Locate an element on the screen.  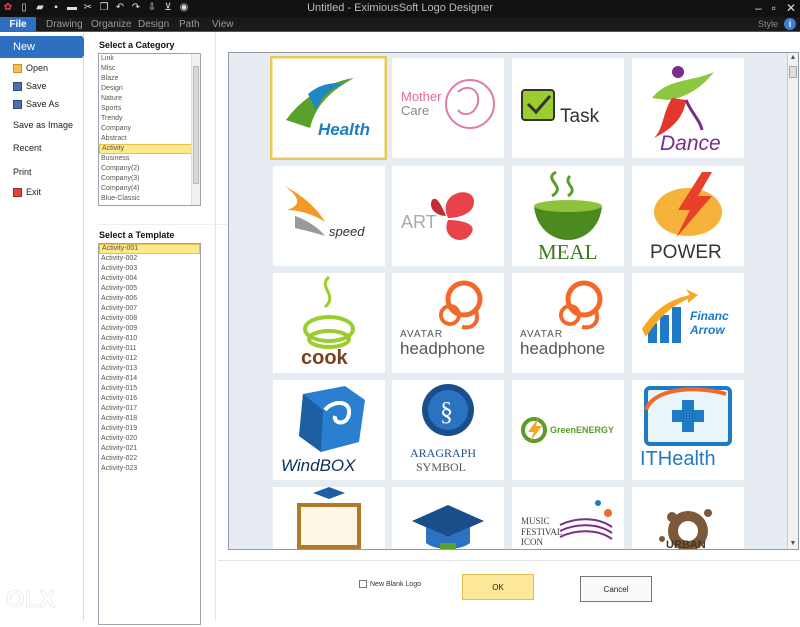
cancel-button: Cancel is located at coordinates (616, 589).